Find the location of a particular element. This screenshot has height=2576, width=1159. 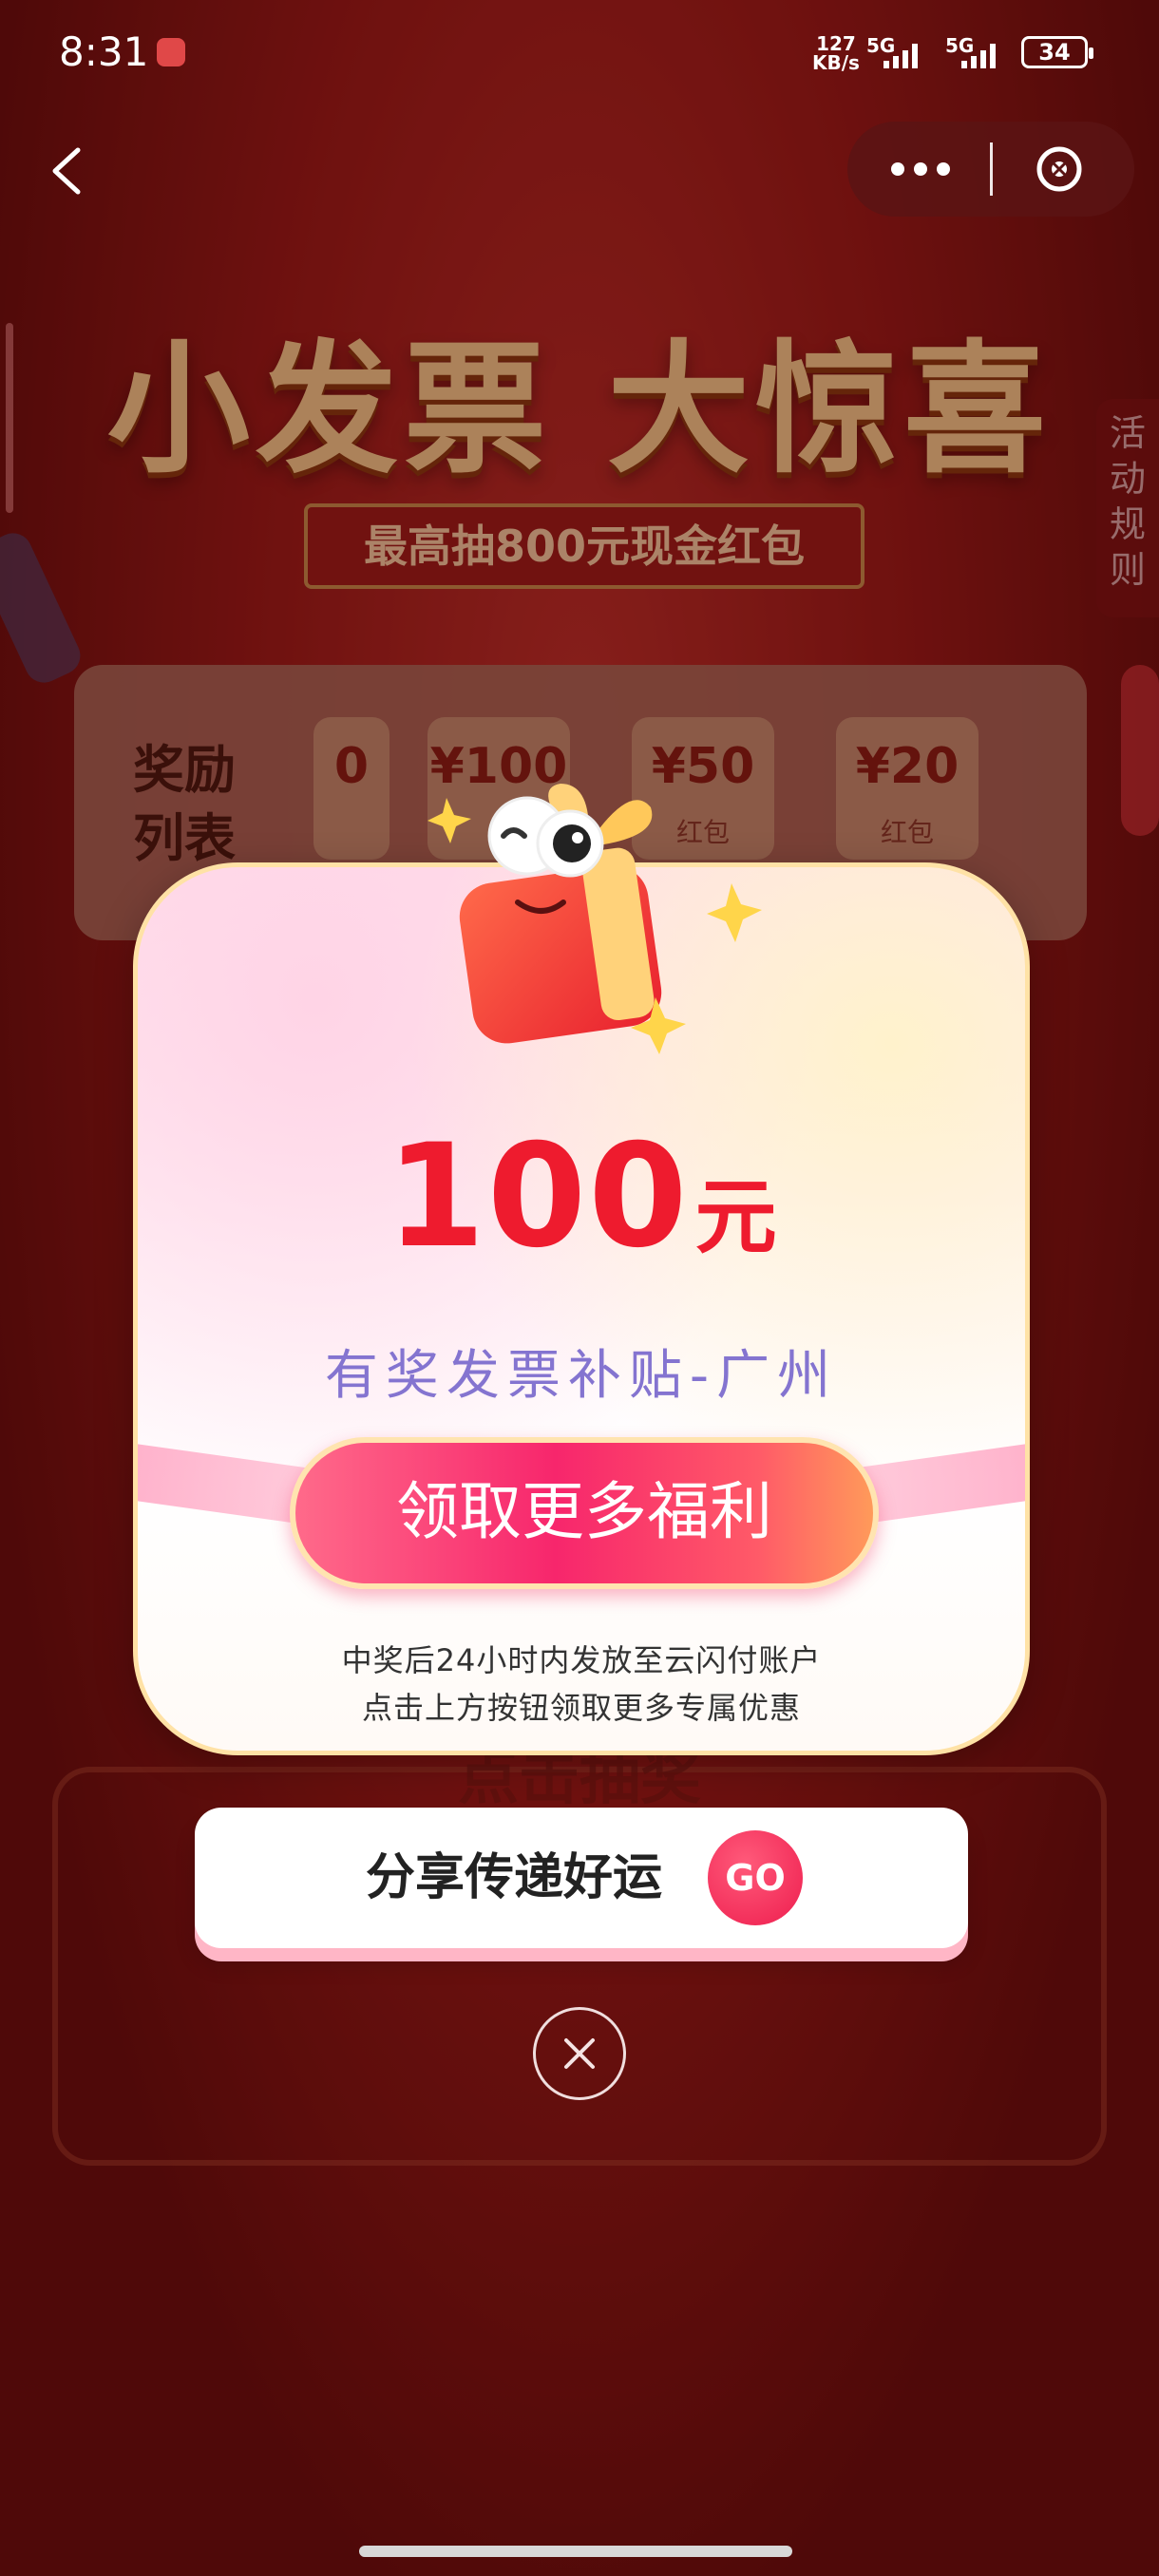

share-label: 分享传递好运 is located at coordinates (514, 1877).